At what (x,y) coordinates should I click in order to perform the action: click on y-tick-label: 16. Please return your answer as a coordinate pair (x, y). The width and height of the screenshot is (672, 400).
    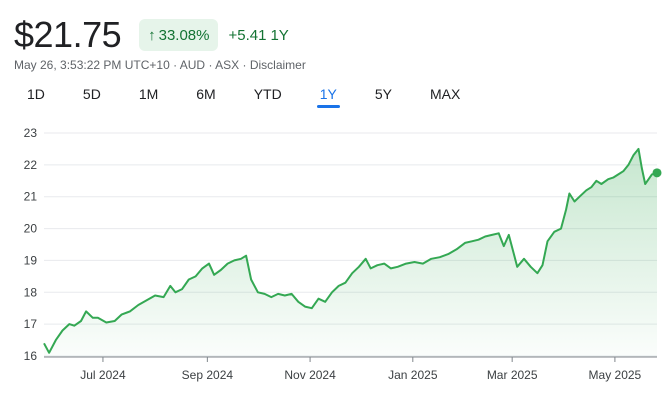
    Looking at the image, I should click on (31, 356).